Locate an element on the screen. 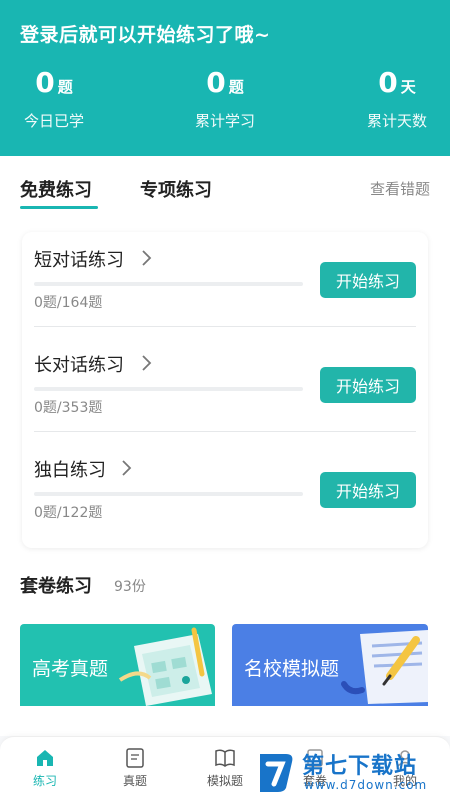  practice-item-count: 0题/164题 is located at coordinates (68, 303).